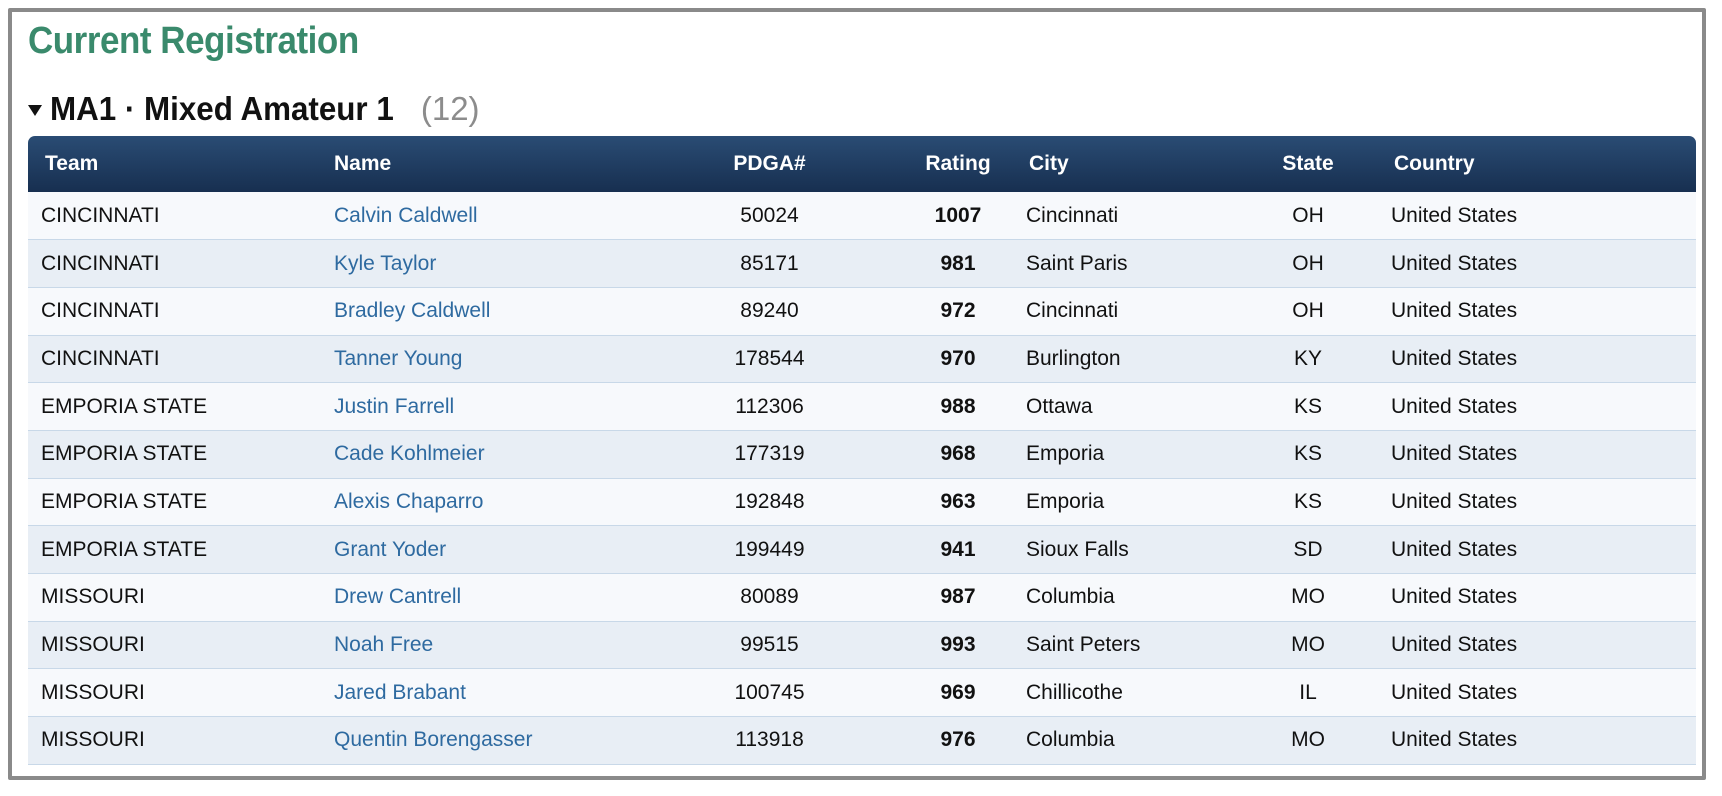 Image resolution: width=1722 pixels, height=796 pixels. I want to click on player-name-link: Quentin Borengasser, so click(433, 739).